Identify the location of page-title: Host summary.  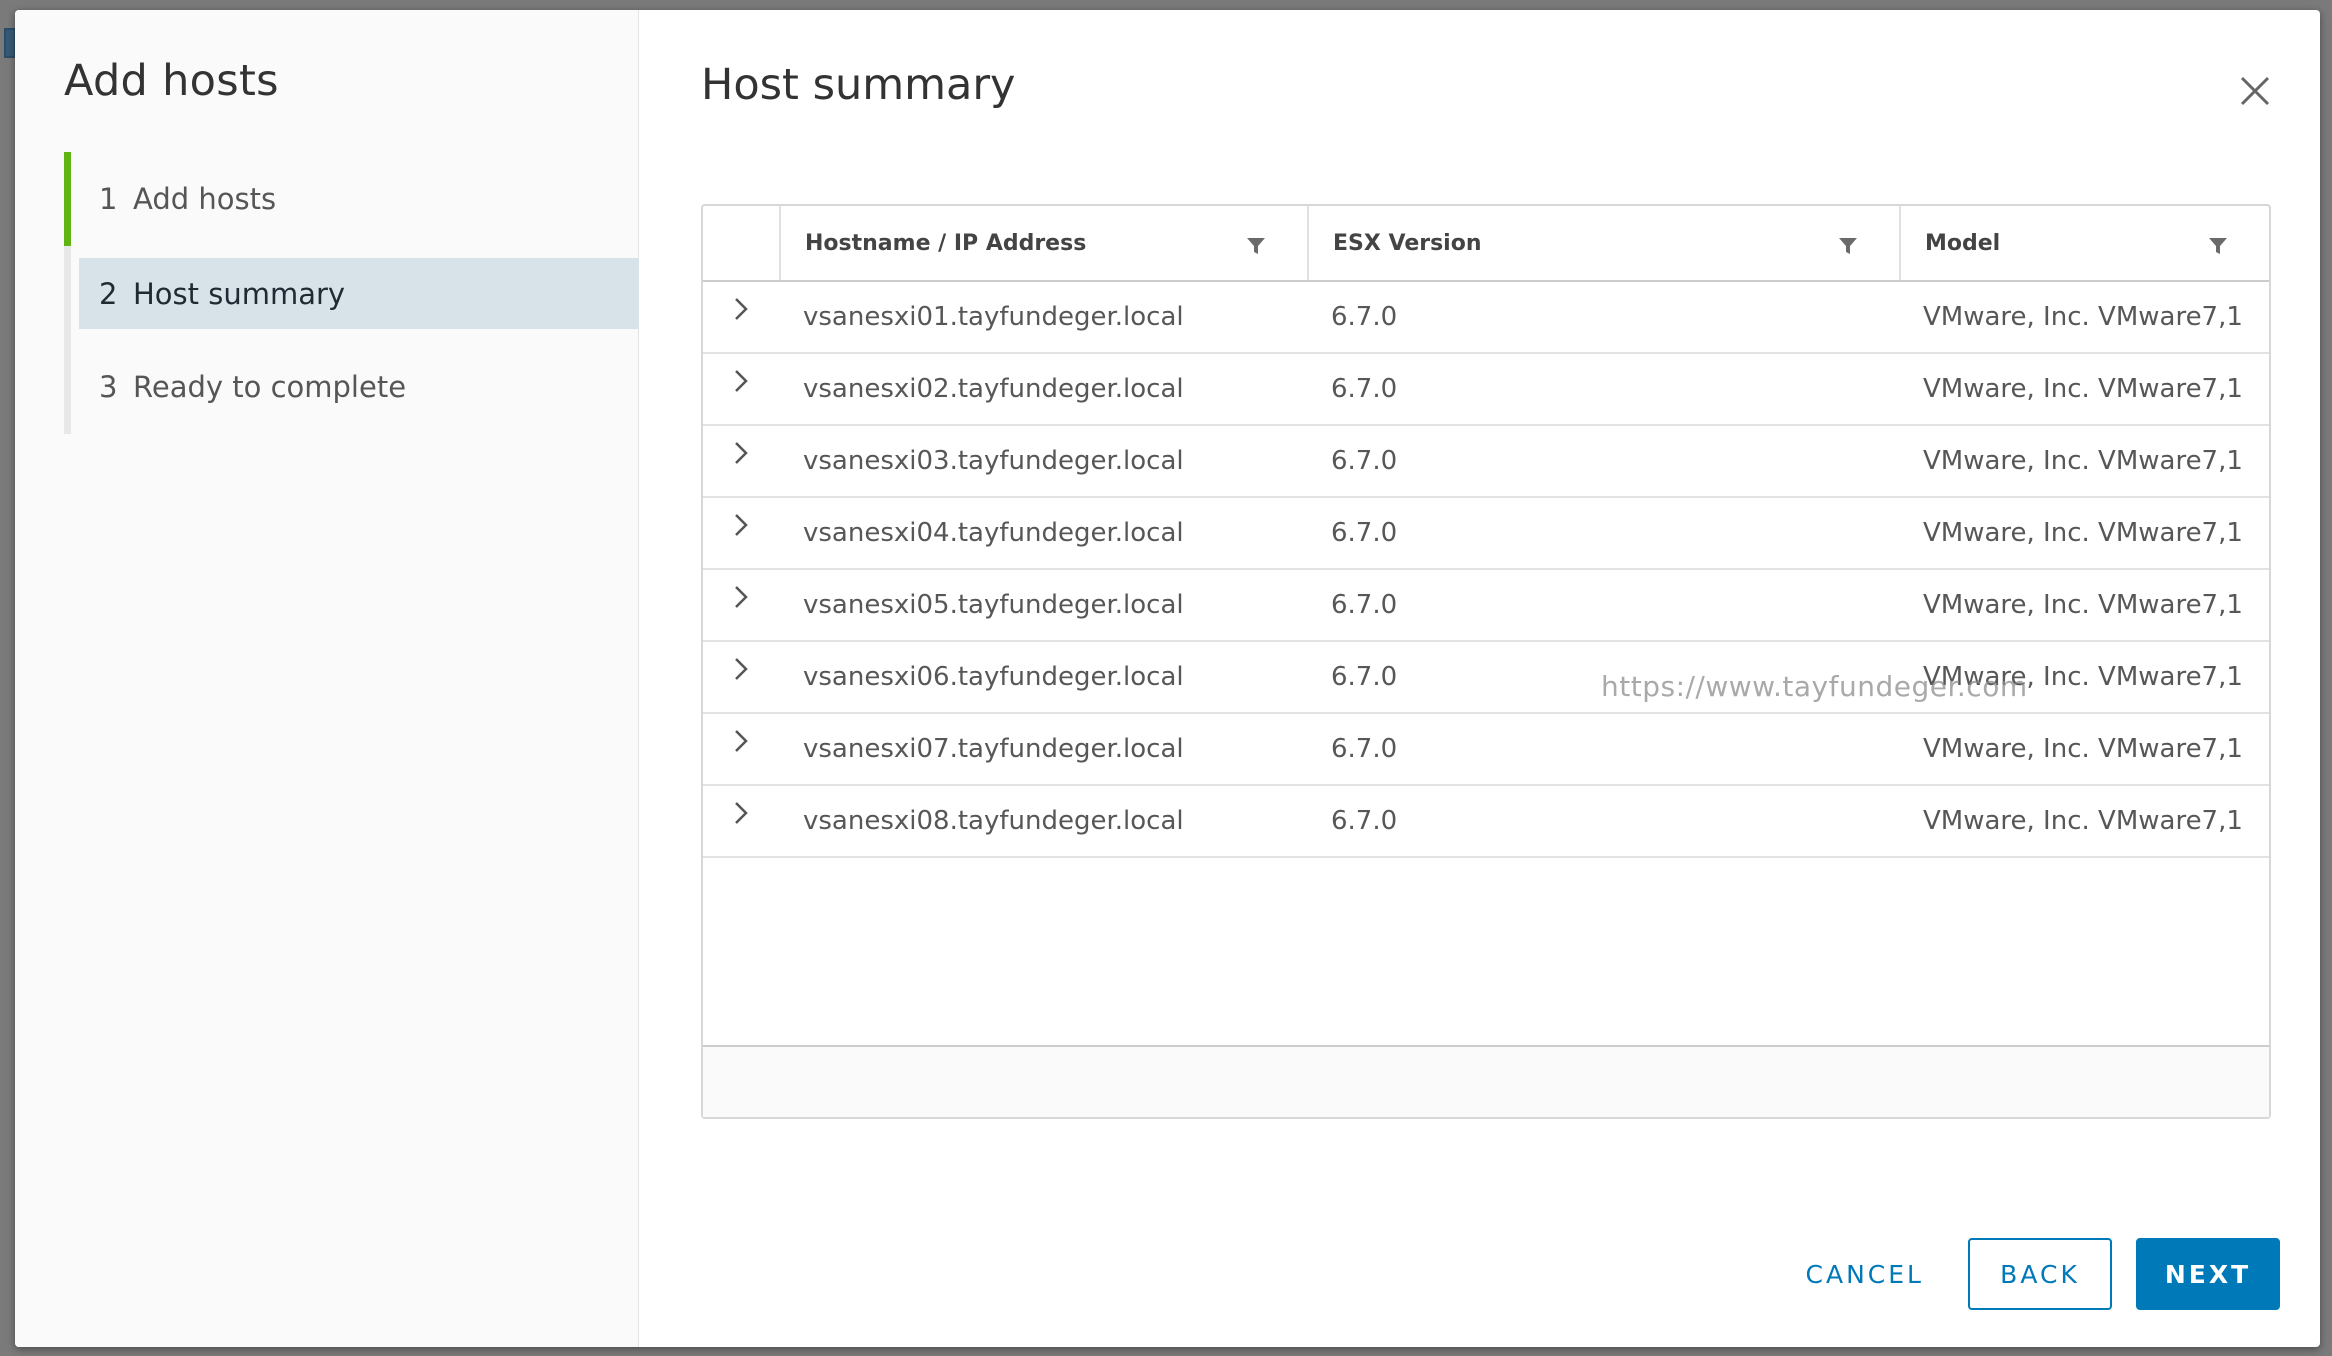
(858, 85).